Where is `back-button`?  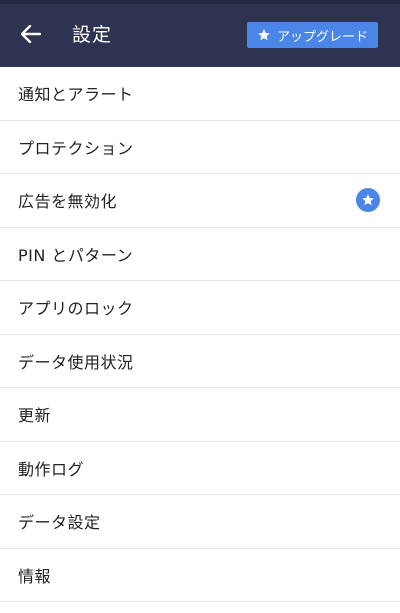
back-button is located at coordinates (31, 36).